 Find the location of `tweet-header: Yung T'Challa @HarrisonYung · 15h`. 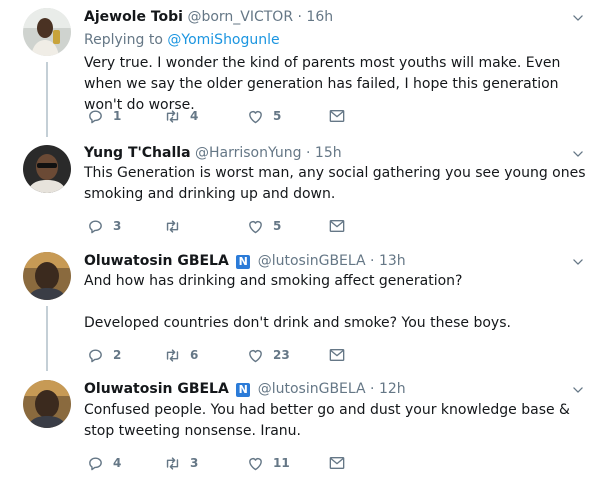

tweet-header: Yung T'Challa @HarrisonYung · 15h is located at coordinates (213, 153).